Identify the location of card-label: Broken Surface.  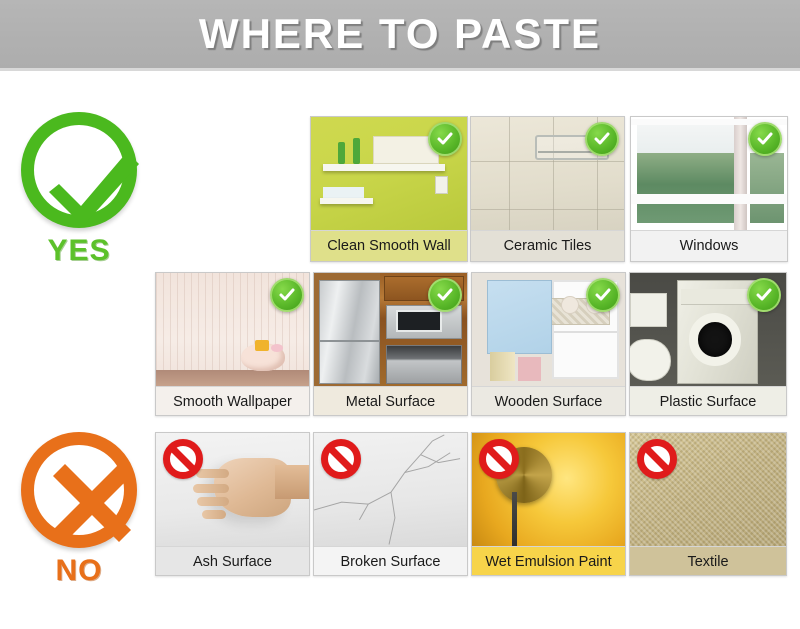
(390, 560).